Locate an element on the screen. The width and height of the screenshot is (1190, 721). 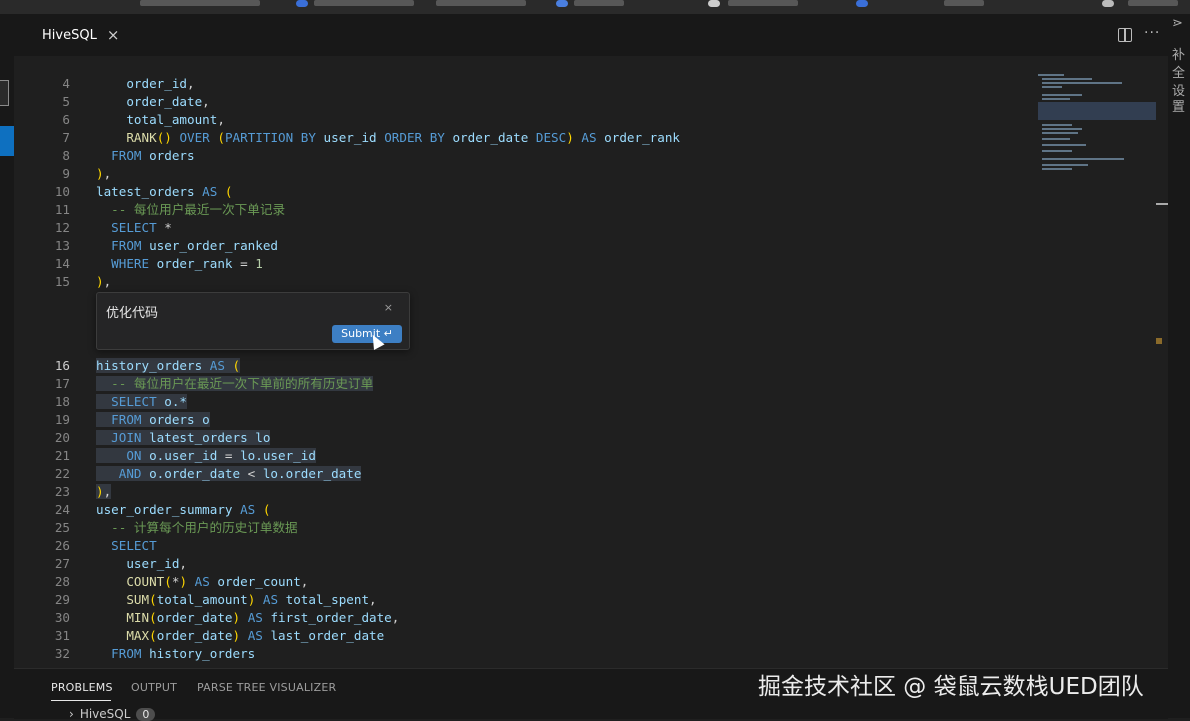
code-token: first_order_date is located at coordinates (331, 617).